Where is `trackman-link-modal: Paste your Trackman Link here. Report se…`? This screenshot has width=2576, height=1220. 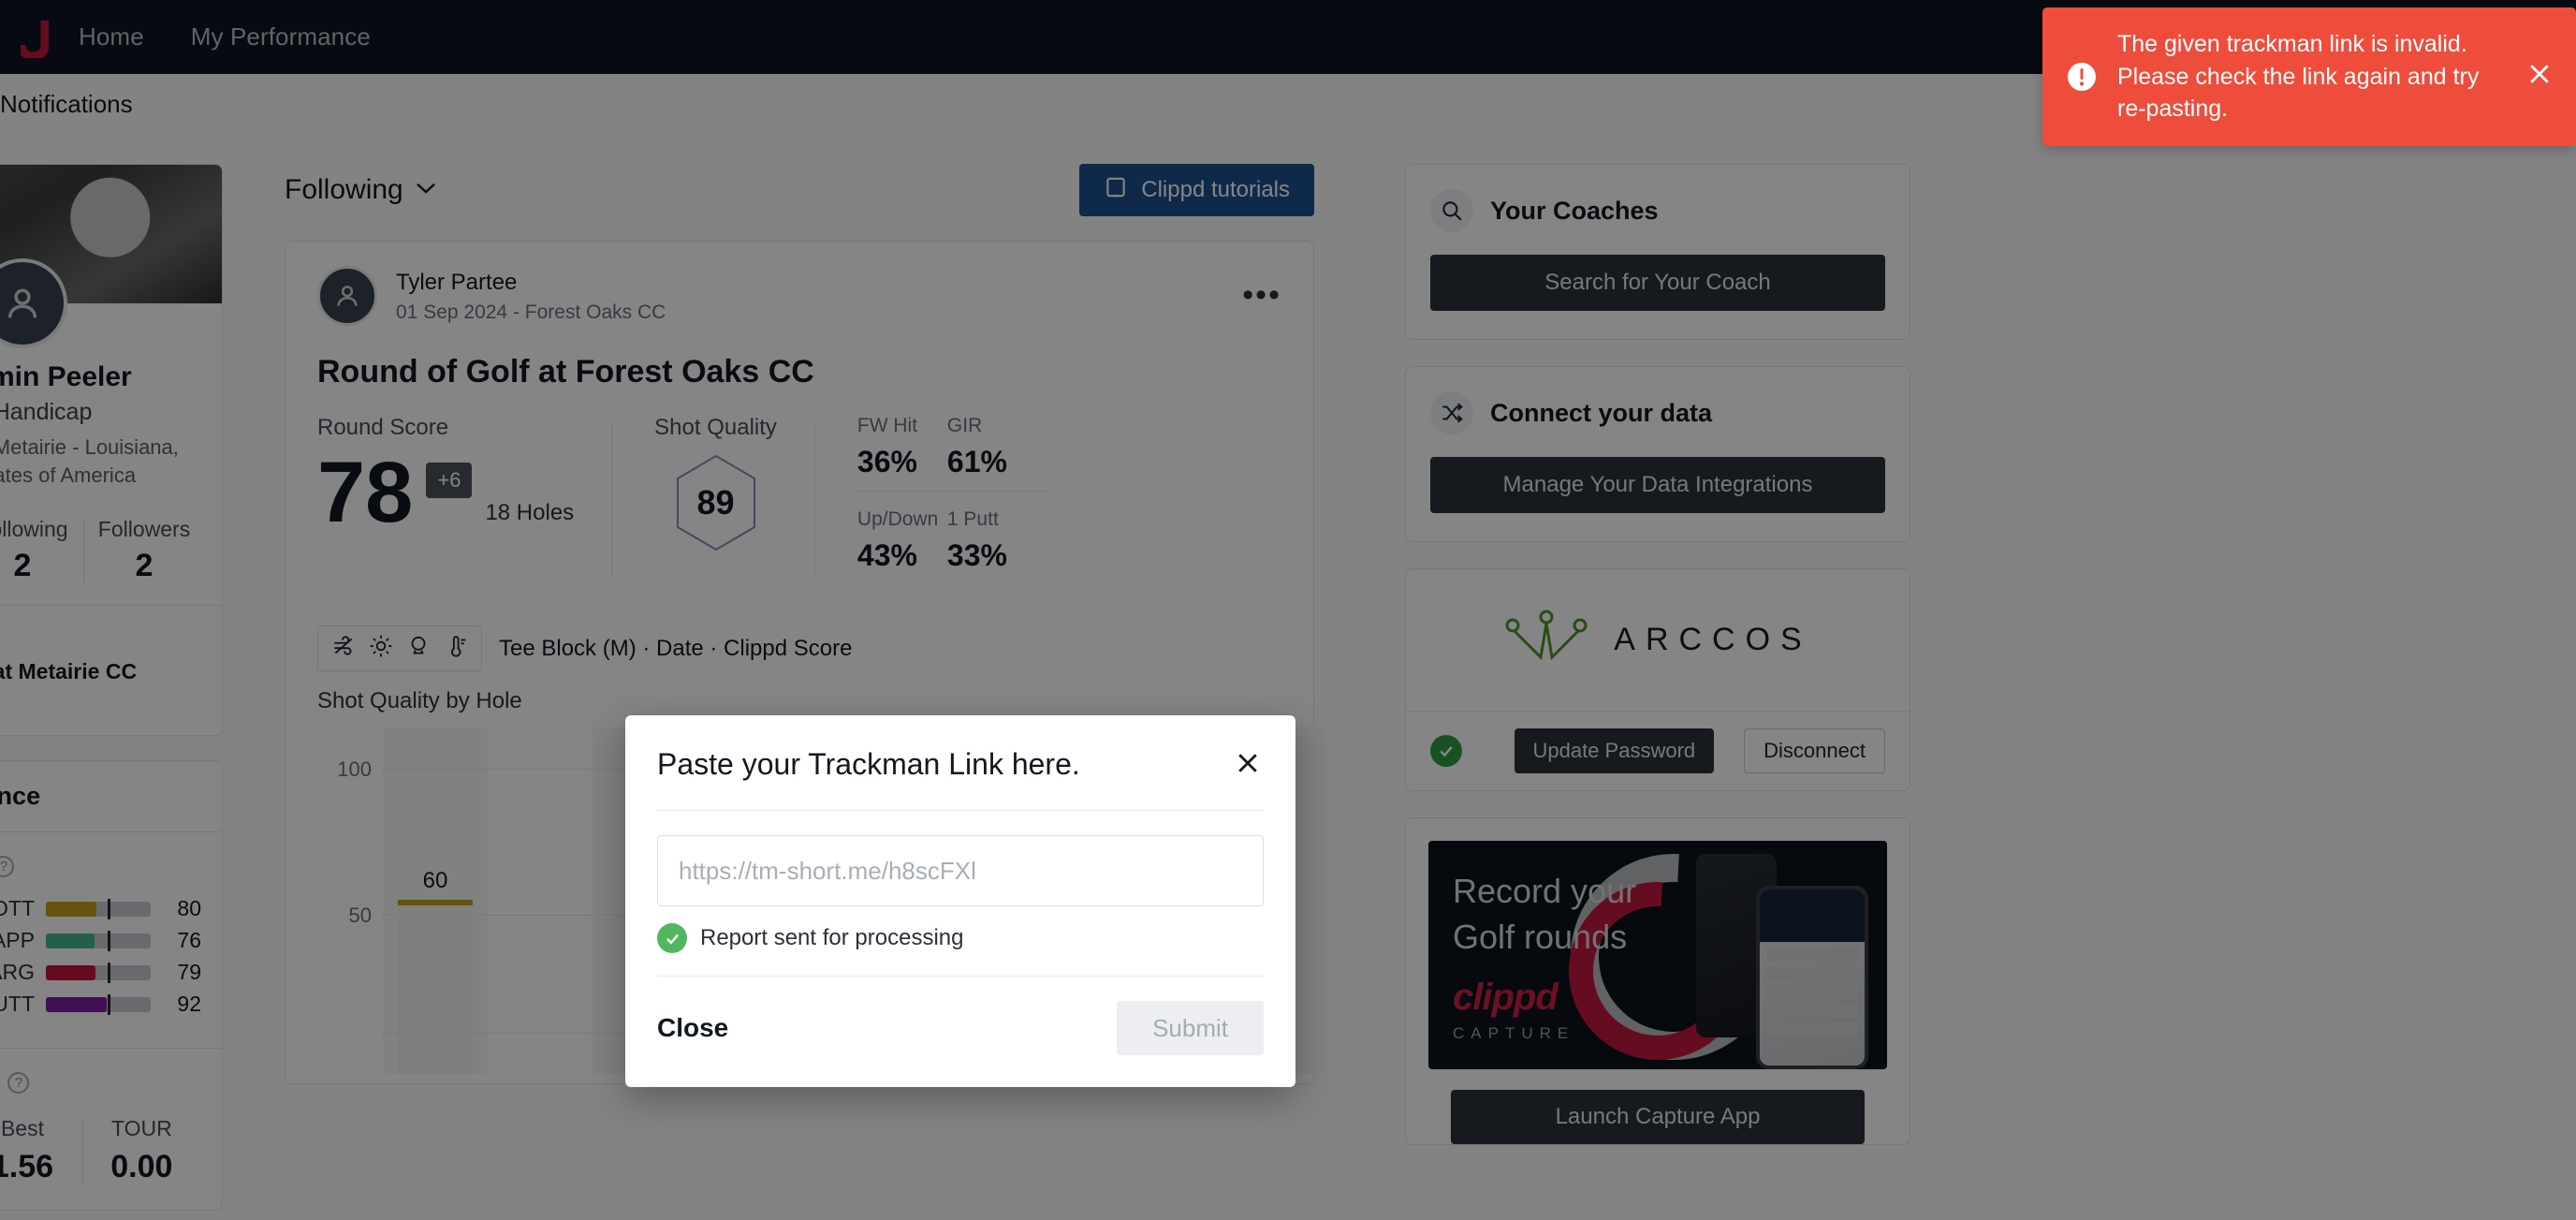
trackman-link-modal: Paste your Trackman Link here. Report se… is located at coordinates (960, 901).